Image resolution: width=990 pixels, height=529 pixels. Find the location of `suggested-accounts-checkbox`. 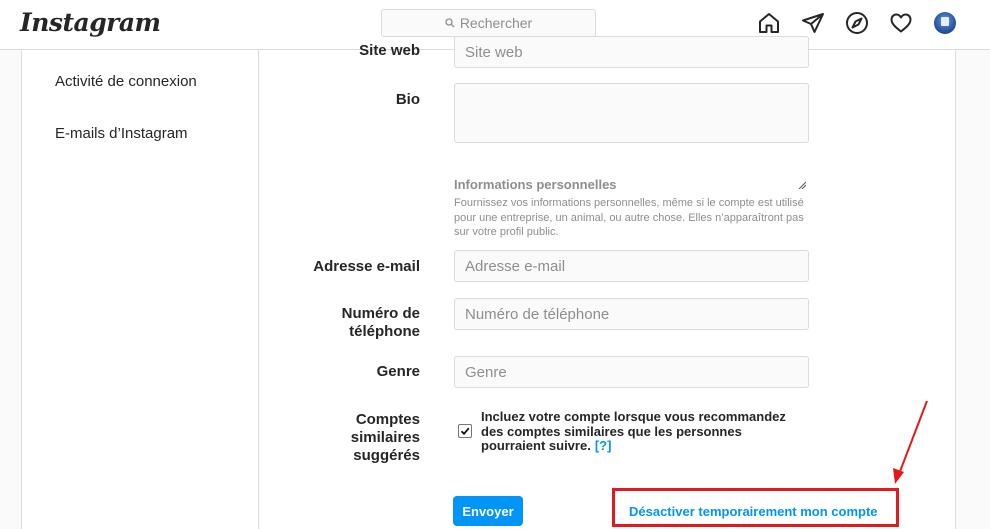

suggested-accounts-checkbox is located at coordinates (465, 431).